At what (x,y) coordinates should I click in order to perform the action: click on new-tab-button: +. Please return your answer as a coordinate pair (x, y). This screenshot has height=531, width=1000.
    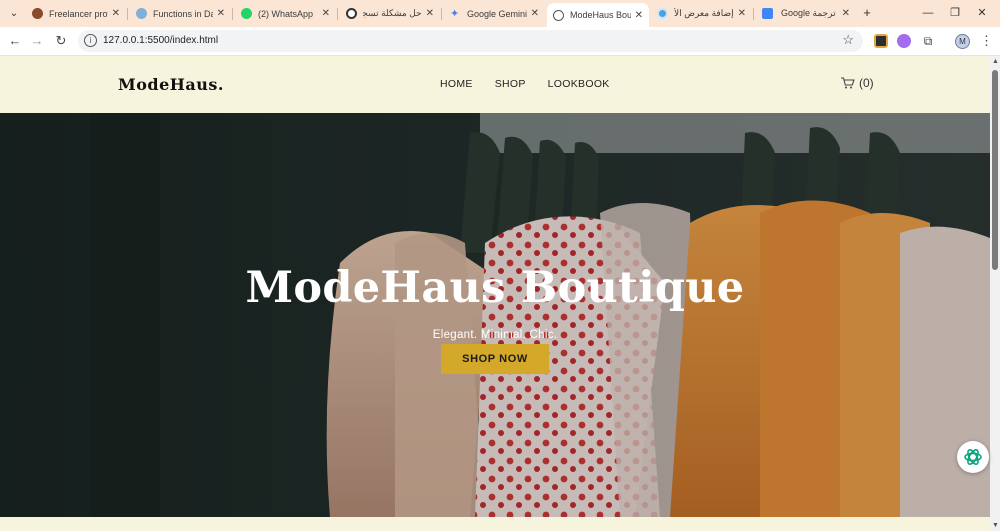
    Looking at the image, I should click on (867, 13).